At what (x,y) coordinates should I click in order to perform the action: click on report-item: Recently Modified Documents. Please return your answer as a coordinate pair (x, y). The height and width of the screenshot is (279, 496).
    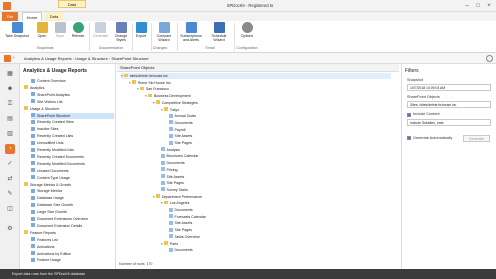
    Looking at the image, I should click on (72, 164).